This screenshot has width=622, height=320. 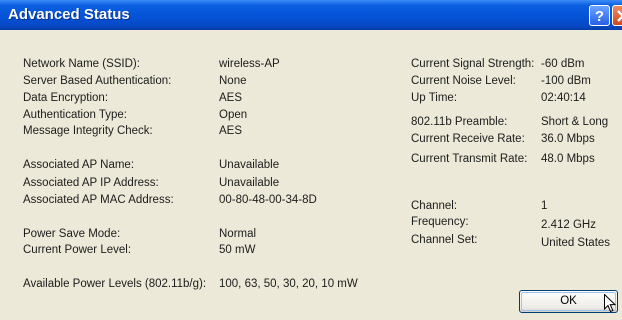 I want to click on channel-set-value: United States, so click(x=576, y=243).